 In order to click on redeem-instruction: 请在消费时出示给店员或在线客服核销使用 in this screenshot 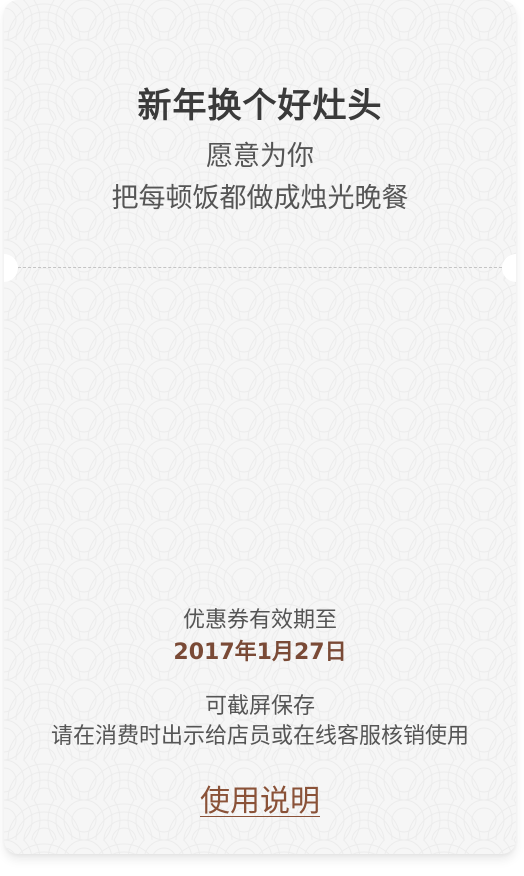, I will do `click(259, 736)`.